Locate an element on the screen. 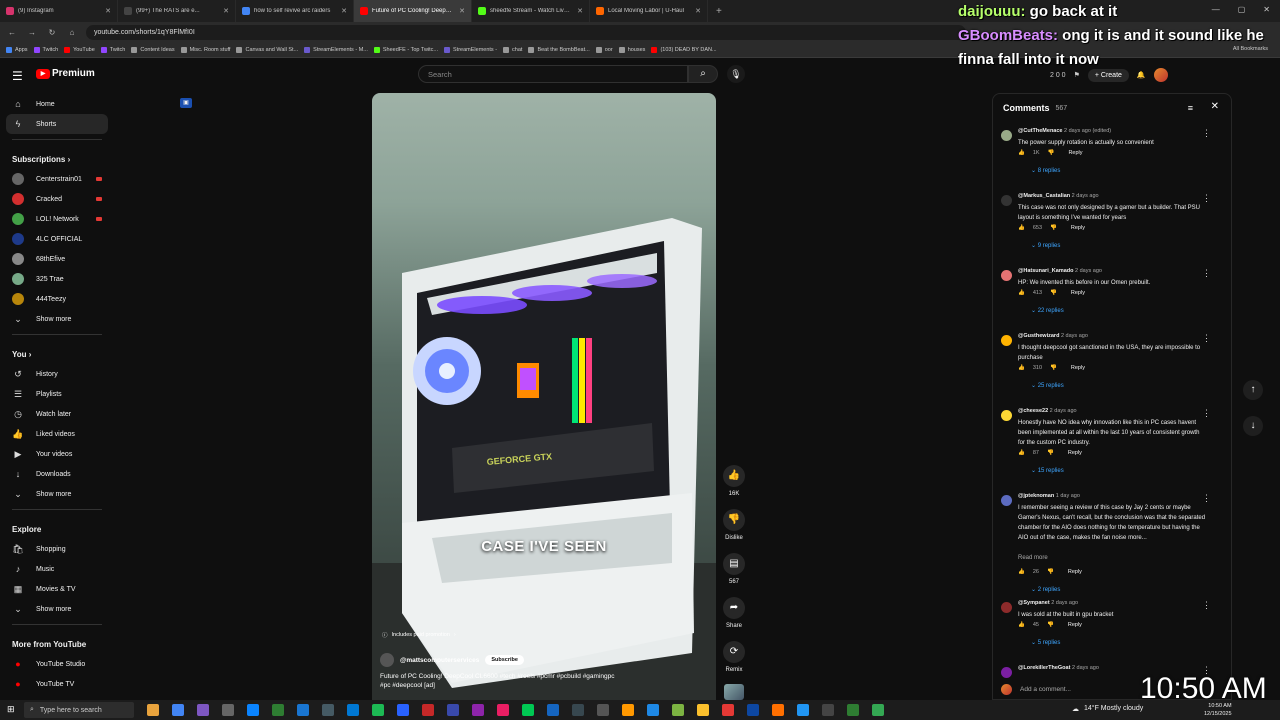 The width and height of the screenshot is (1280, 720). sidebar-item: ◷ Watch later is located at coordinates (57, 414).